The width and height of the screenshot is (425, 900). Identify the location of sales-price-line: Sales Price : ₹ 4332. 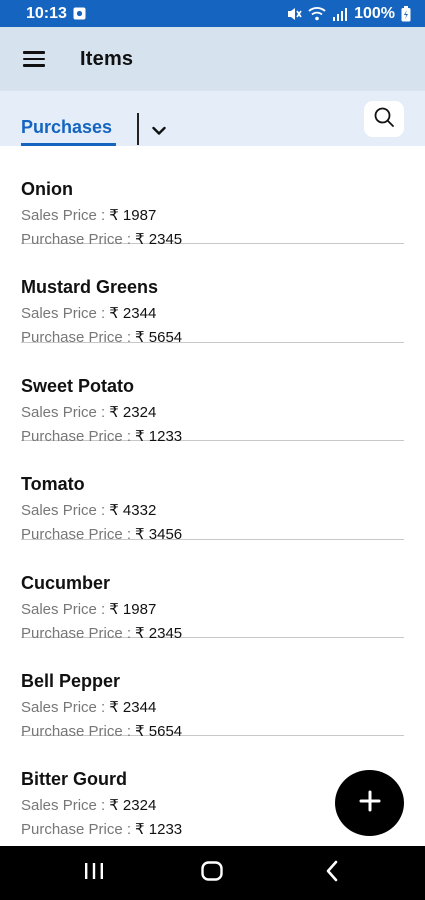
(88, 510).